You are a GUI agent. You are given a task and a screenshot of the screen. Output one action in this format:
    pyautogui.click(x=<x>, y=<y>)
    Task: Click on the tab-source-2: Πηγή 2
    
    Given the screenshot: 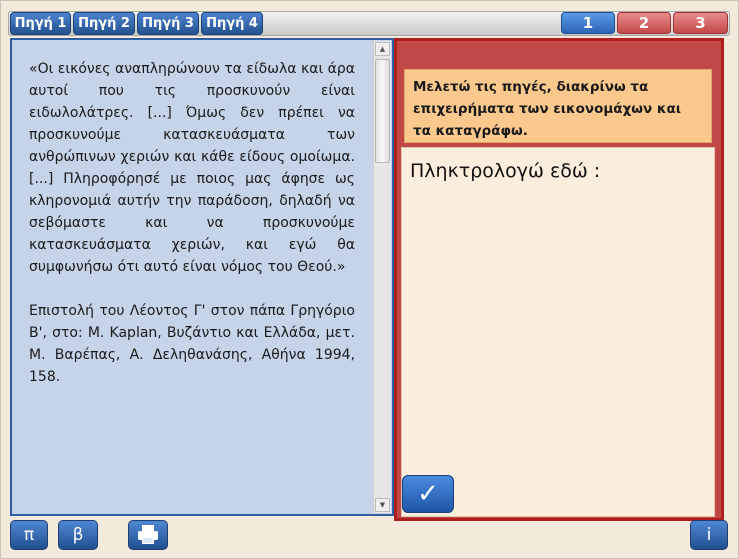 What is the action you would take?
    pyautogui.click(x=104, y=23)
    